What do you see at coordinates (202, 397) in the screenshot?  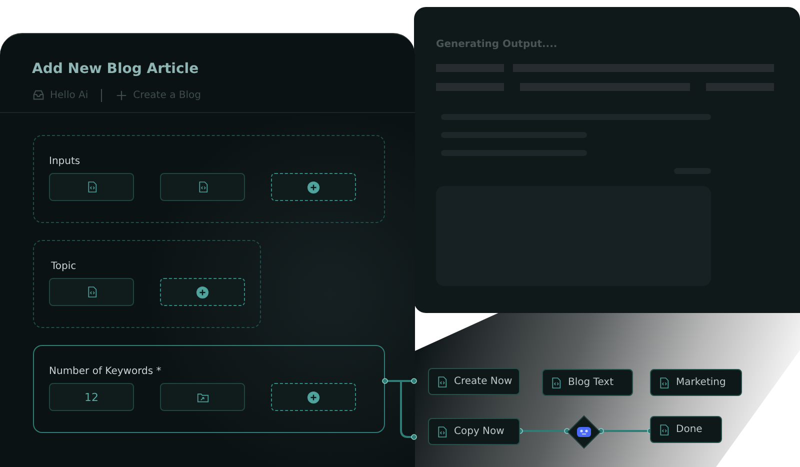 I see `folder-icon` at bounding box center [202, 397].